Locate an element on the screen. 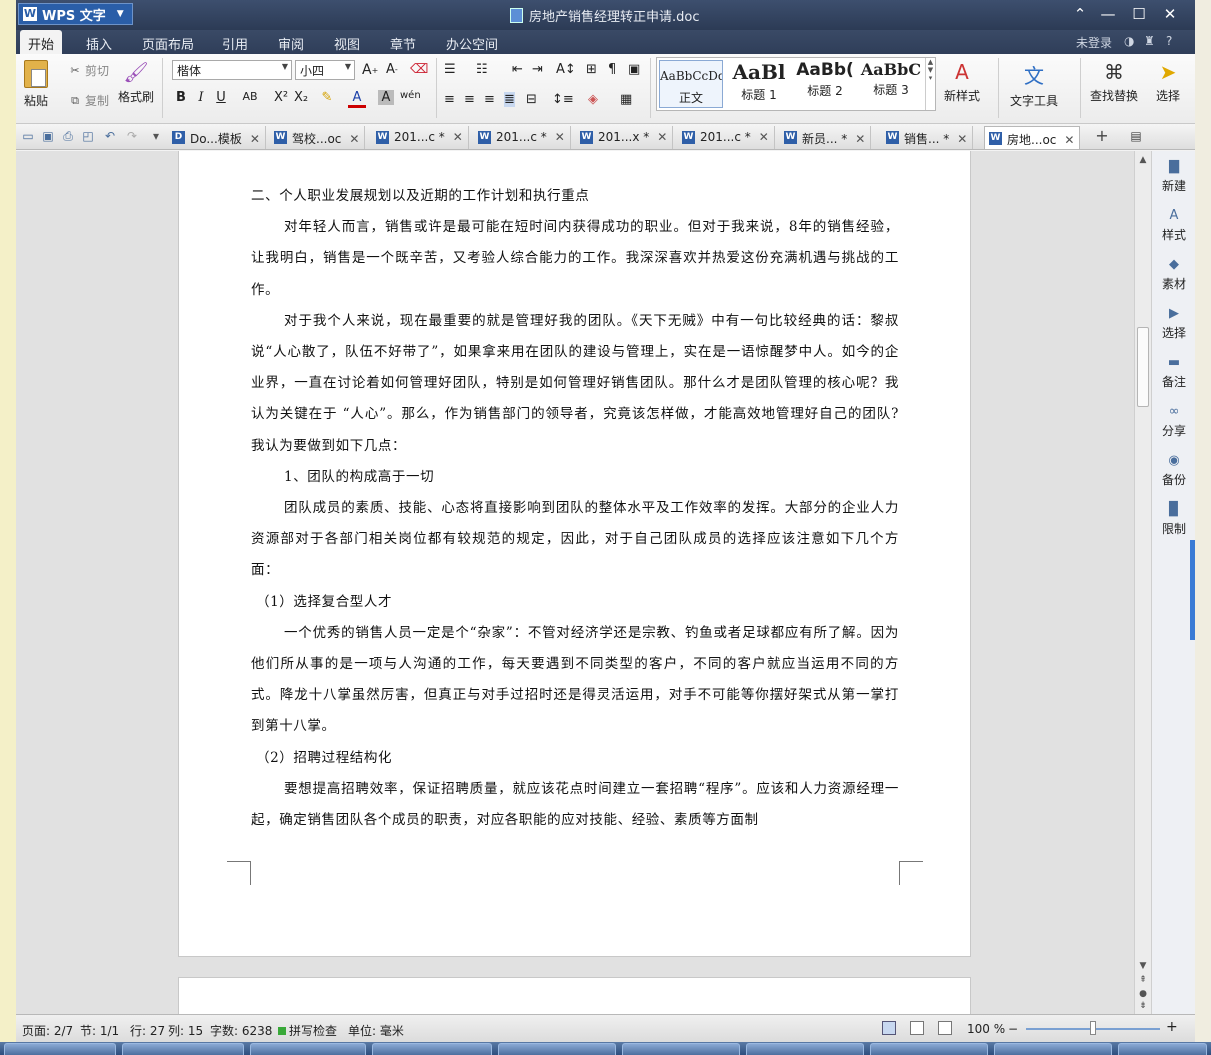 The height and width of the screenshot is (1055, 1211). spell-check: 拼写检查 is located at coordinates (307, 1030).